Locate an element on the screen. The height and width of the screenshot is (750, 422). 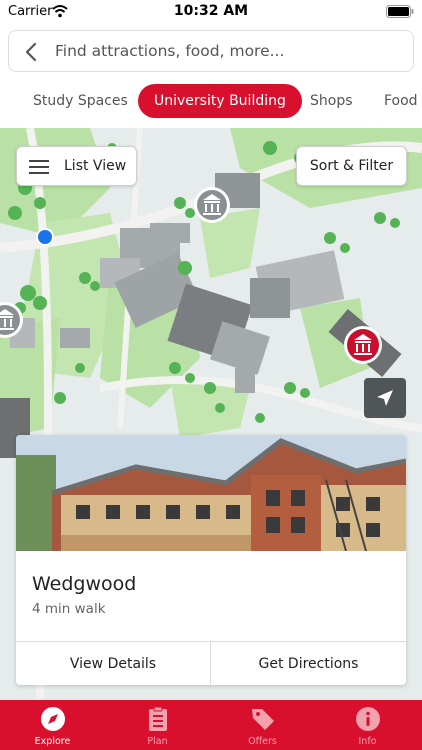
battery-icon is located at coordinates (400, 11).